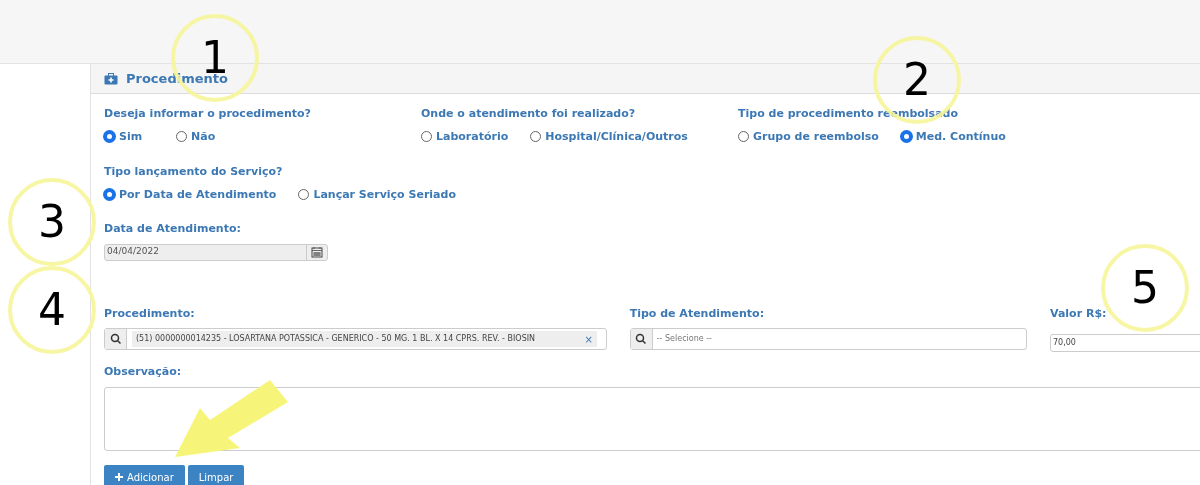 Image resolution: width=1200 pixels, height=485 pixels. Describe the element at coordinates (652, 418) in the screenshot. I see `observation-field` at that location.